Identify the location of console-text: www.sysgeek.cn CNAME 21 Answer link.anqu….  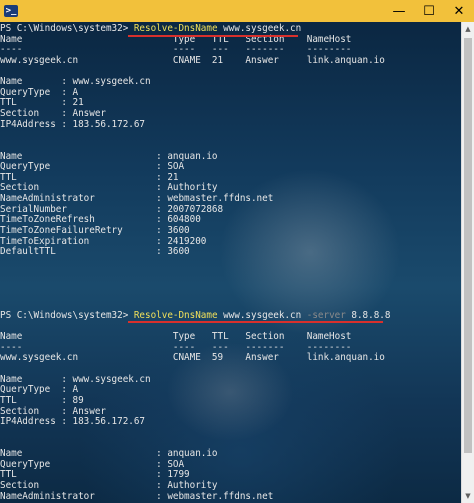
(192, 60).